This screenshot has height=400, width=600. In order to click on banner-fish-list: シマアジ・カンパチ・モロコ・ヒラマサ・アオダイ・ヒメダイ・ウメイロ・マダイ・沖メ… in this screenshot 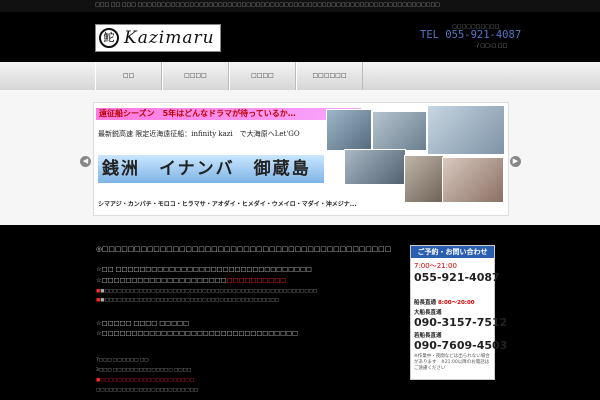, I will do `click(227, 204)`.